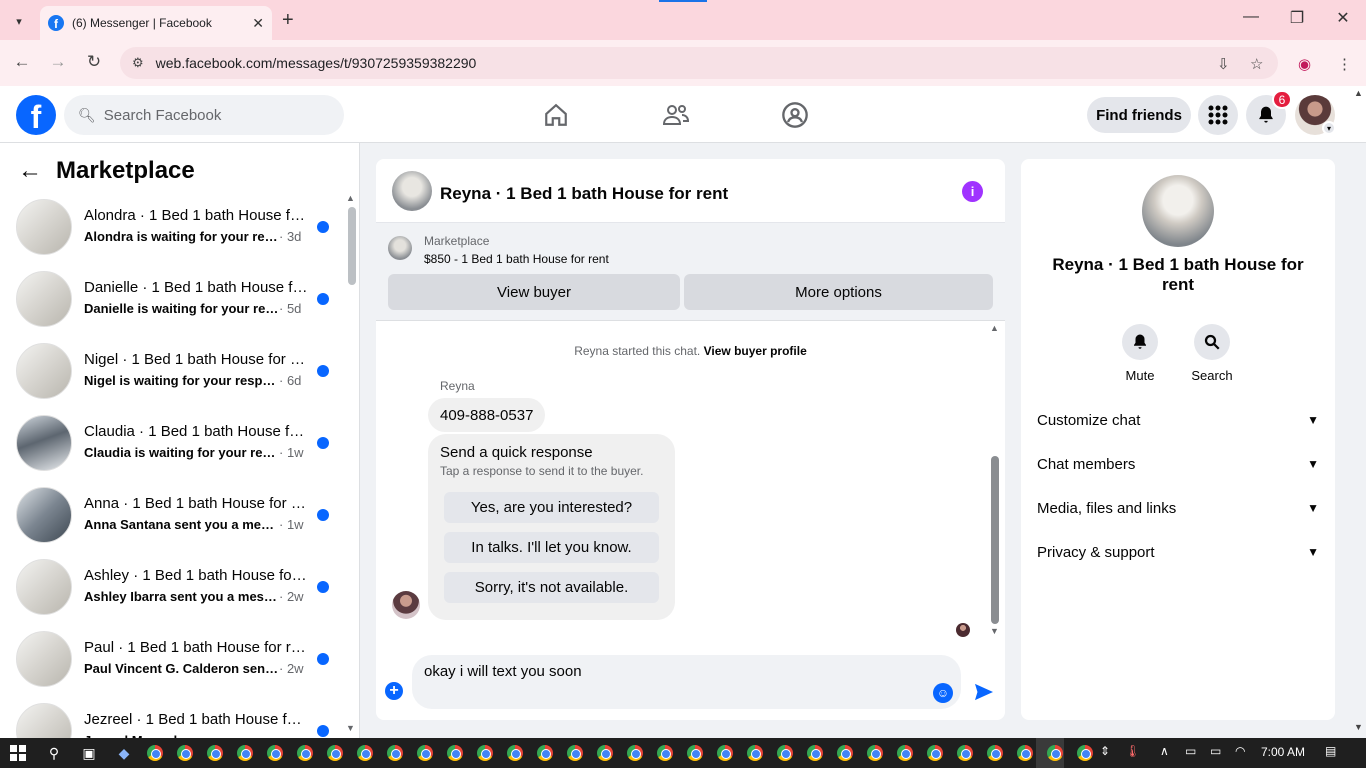  Describe the element at coordinates (534, 292) in the screenshot. I see `view-buyer-button: View buyer` at that location.